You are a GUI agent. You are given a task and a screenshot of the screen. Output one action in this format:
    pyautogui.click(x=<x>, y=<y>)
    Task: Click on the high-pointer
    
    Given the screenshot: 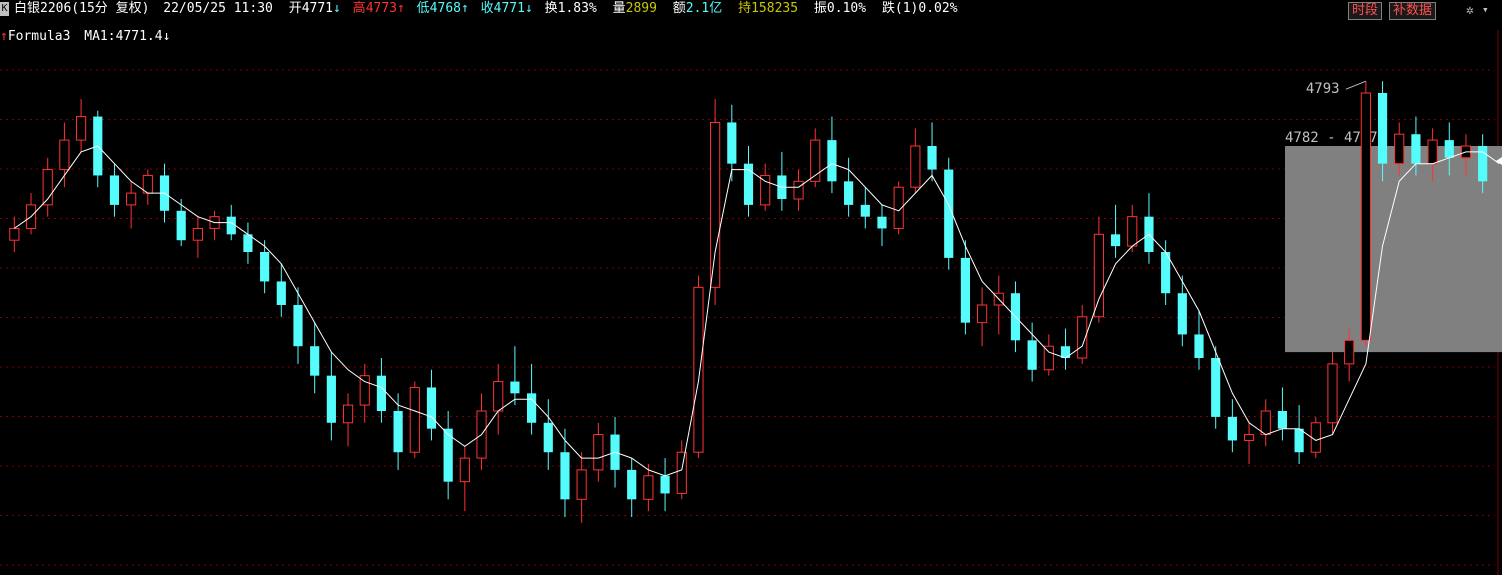 What is the action you would take?
    pyautogui.click(x=1356, y=85)
    